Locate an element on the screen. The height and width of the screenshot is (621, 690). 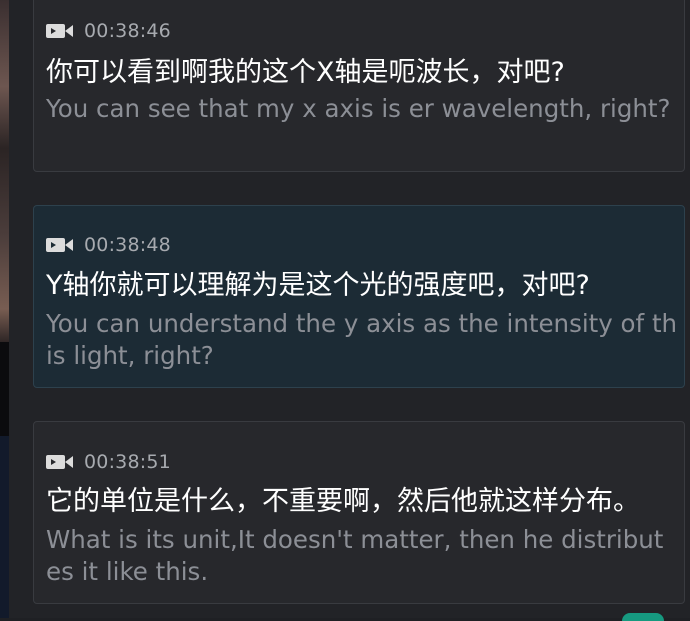
chinese-caption: Y轴你就可以理解为是这个光的强度吧，对吧? is located at coordinates (318, 285).